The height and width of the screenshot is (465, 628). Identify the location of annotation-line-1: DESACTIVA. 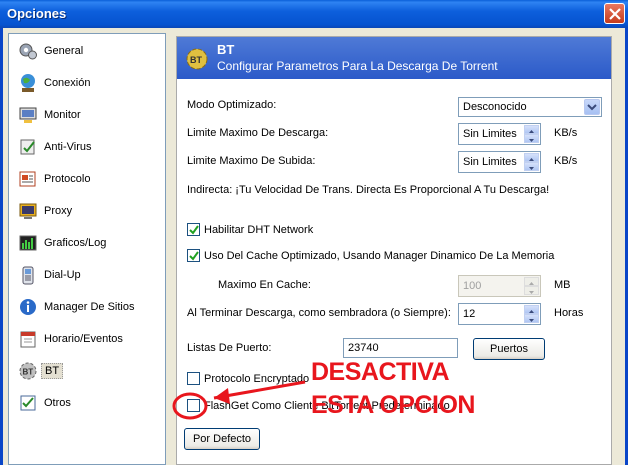
(380, 372).